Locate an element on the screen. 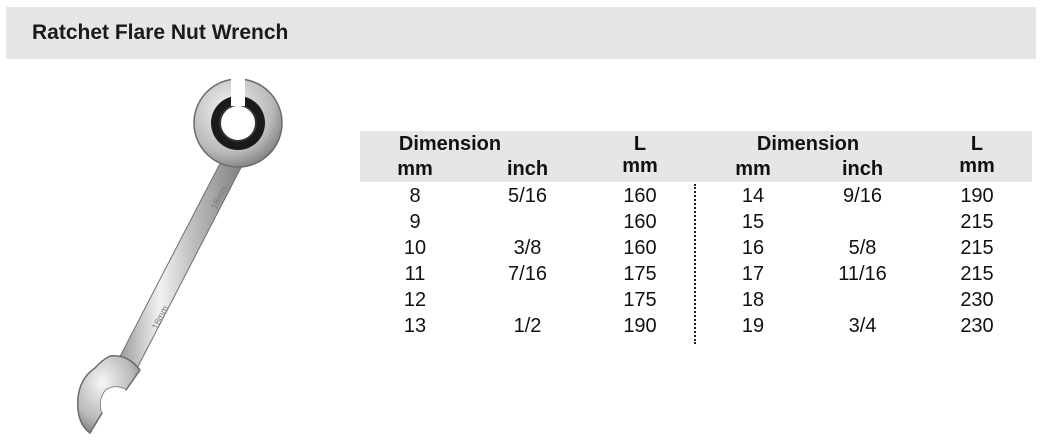 The width and height of the screenshot is (1058, 448). cell-mm: 17 is located at coordinates (753, 274).